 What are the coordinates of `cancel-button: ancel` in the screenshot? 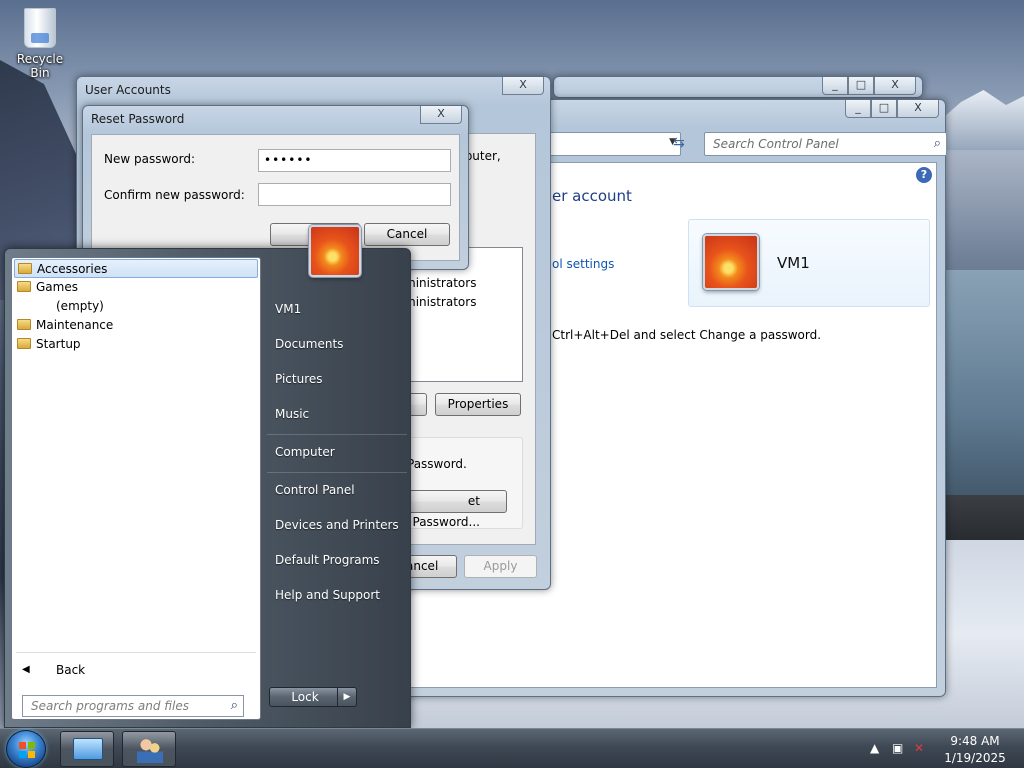 It's located at (431, 566).